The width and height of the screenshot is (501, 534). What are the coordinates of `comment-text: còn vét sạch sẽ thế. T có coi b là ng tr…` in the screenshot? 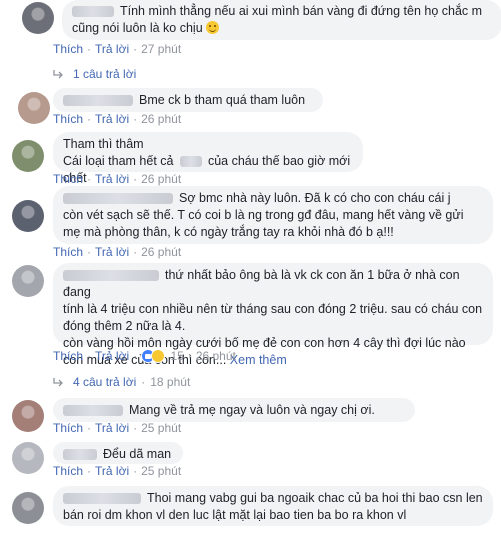 It's located at (263, 223).